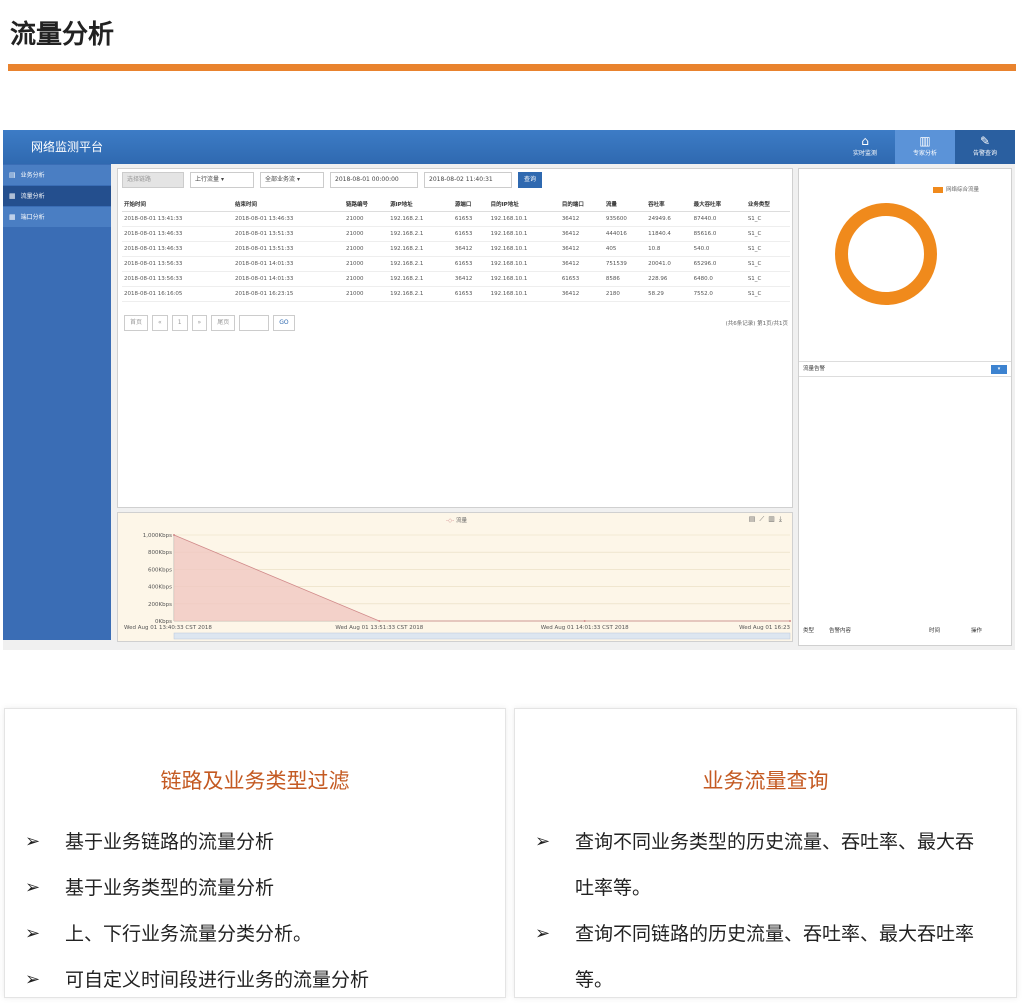  I want to click on sidebar-item-traffic-analysis: ▦ 流量分析, so click(57, 196).